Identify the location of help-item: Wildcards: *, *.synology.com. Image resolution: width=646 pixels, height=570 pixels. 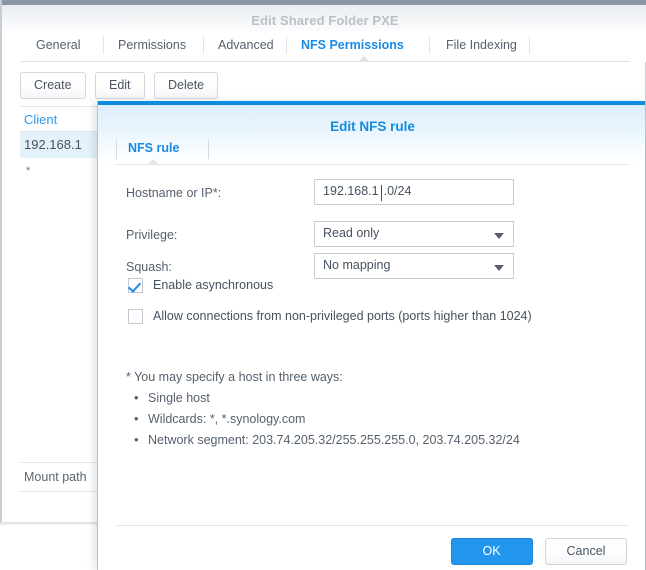
(323, 422).